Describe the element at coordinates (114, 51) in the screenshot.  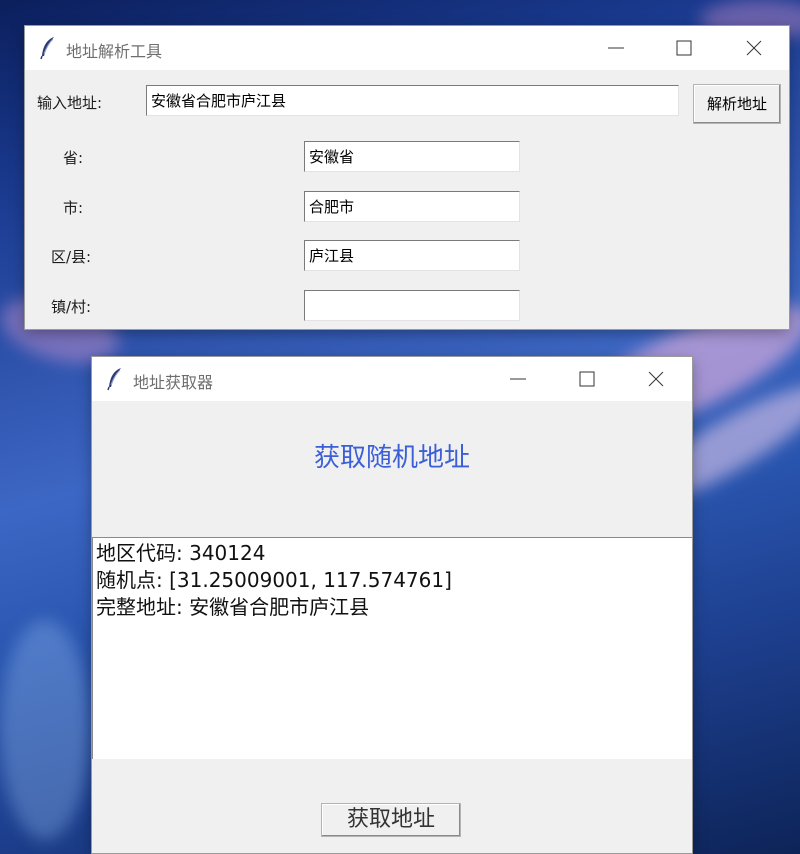
I see `window-title: 地址解析工具` at that location.